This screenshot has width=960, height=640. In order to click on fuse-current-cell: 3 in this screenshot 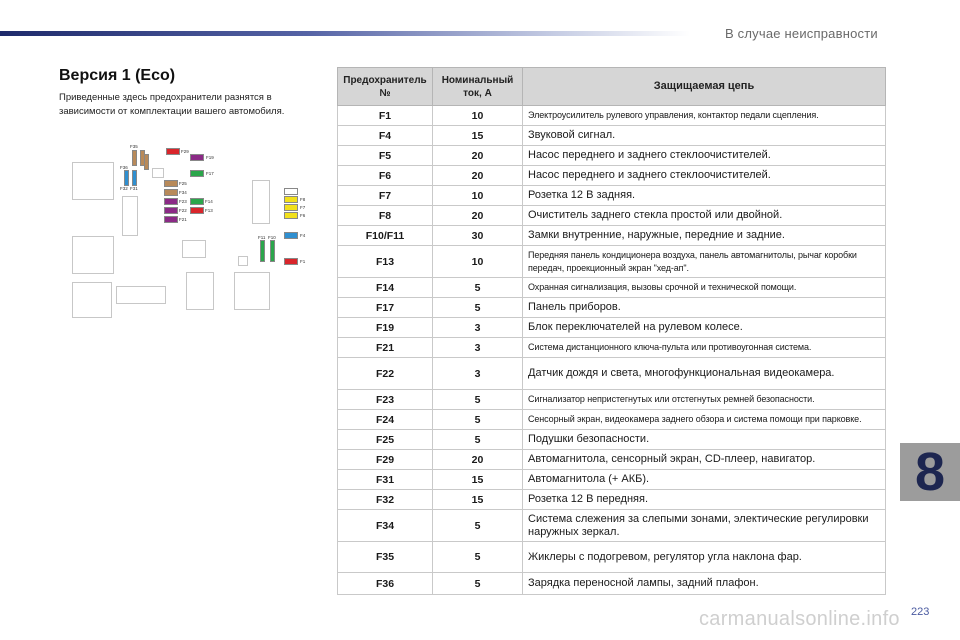, I will do `click(477, 373)`.